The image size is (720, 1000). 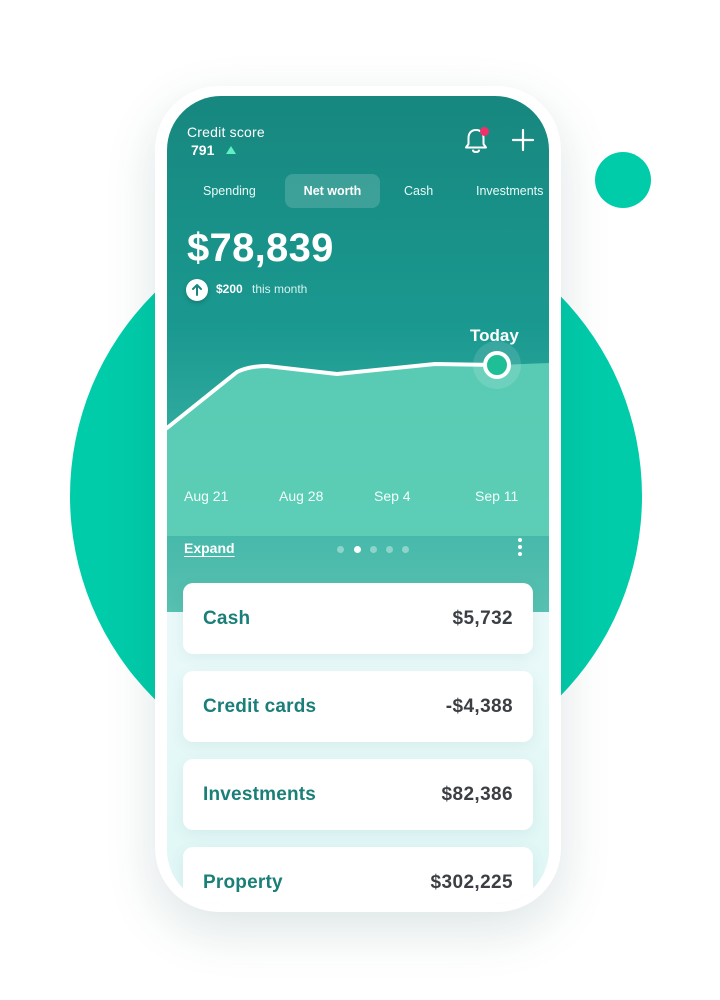 I want to click on net-worth-amount: $78,839, so click(x=260, y=248).